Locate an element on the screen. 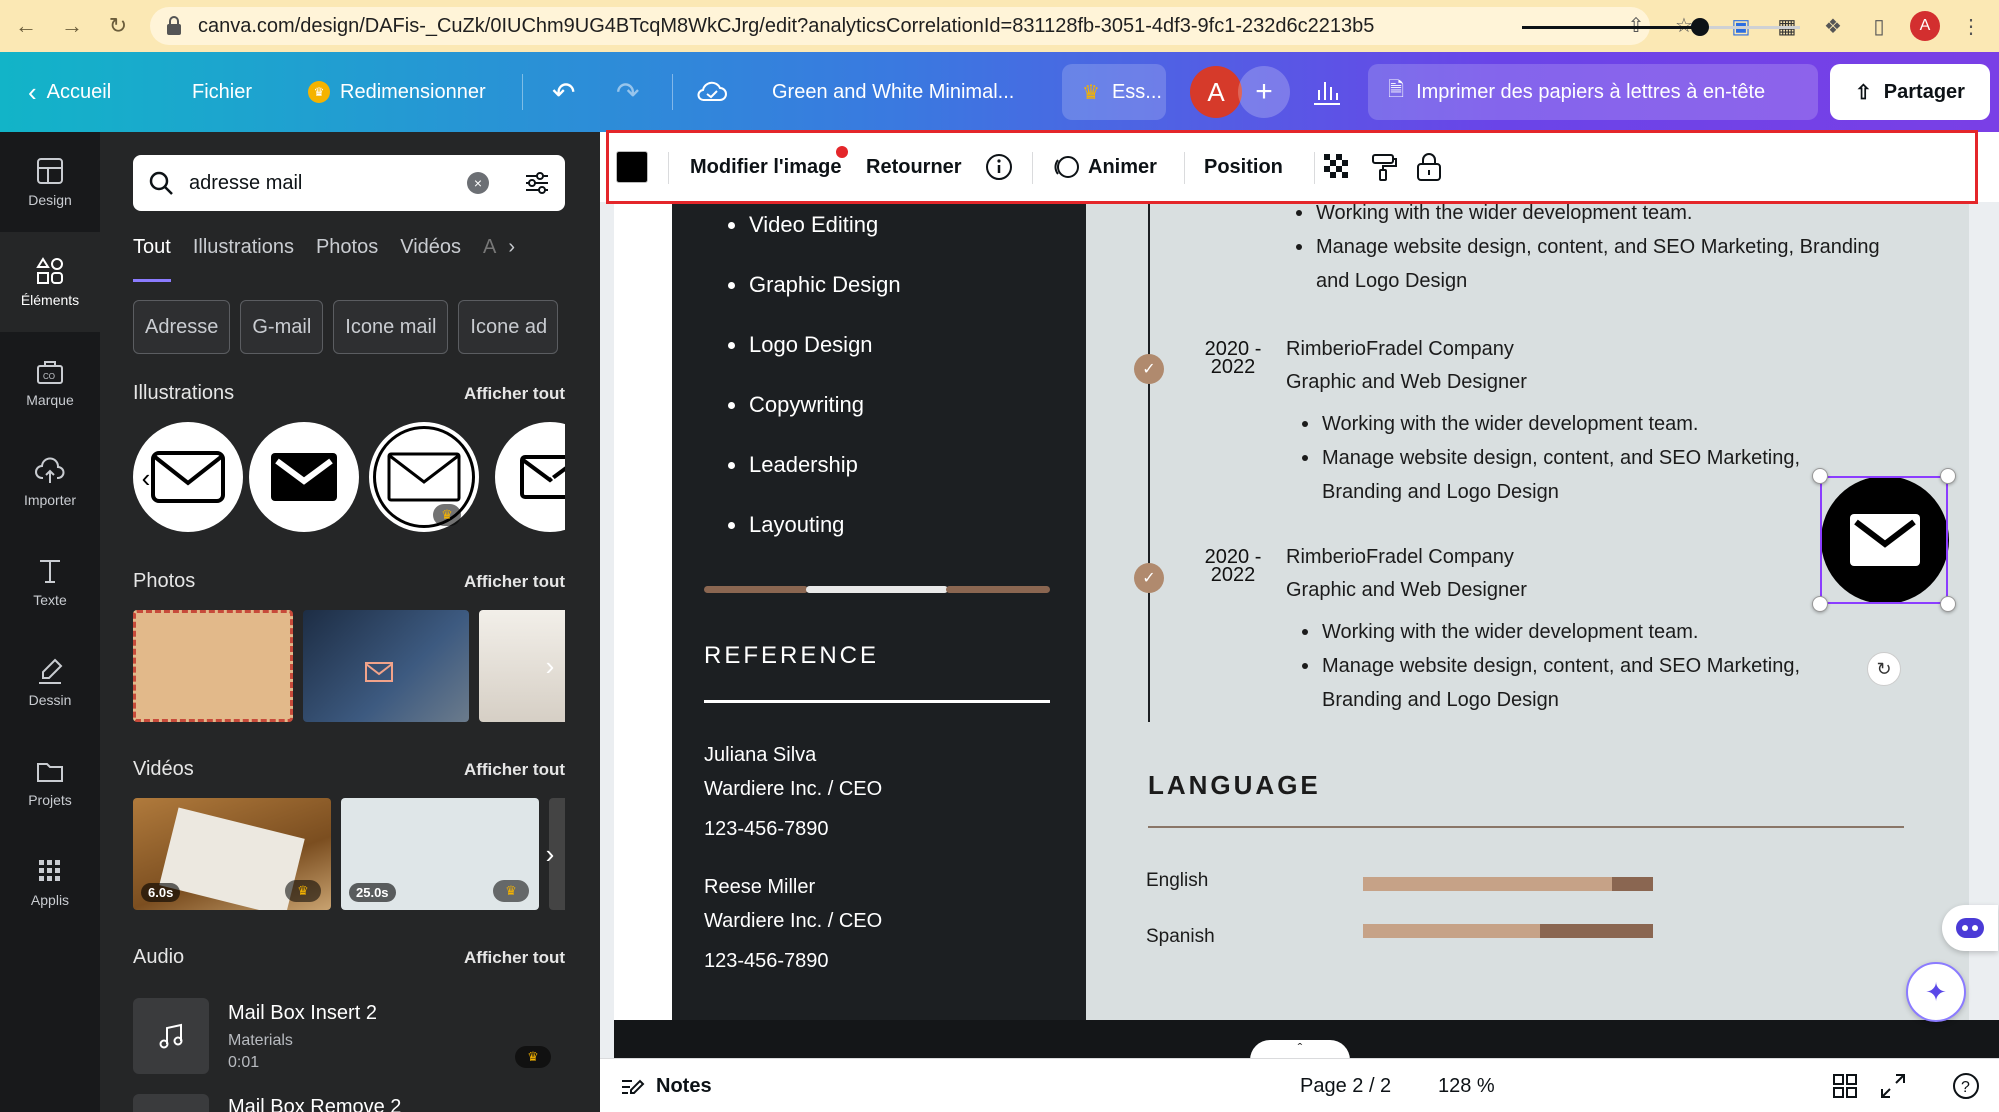 The width and height of the screenshot is (1999, 1112). brand-icon: CO is located at coordinates (50, 372).